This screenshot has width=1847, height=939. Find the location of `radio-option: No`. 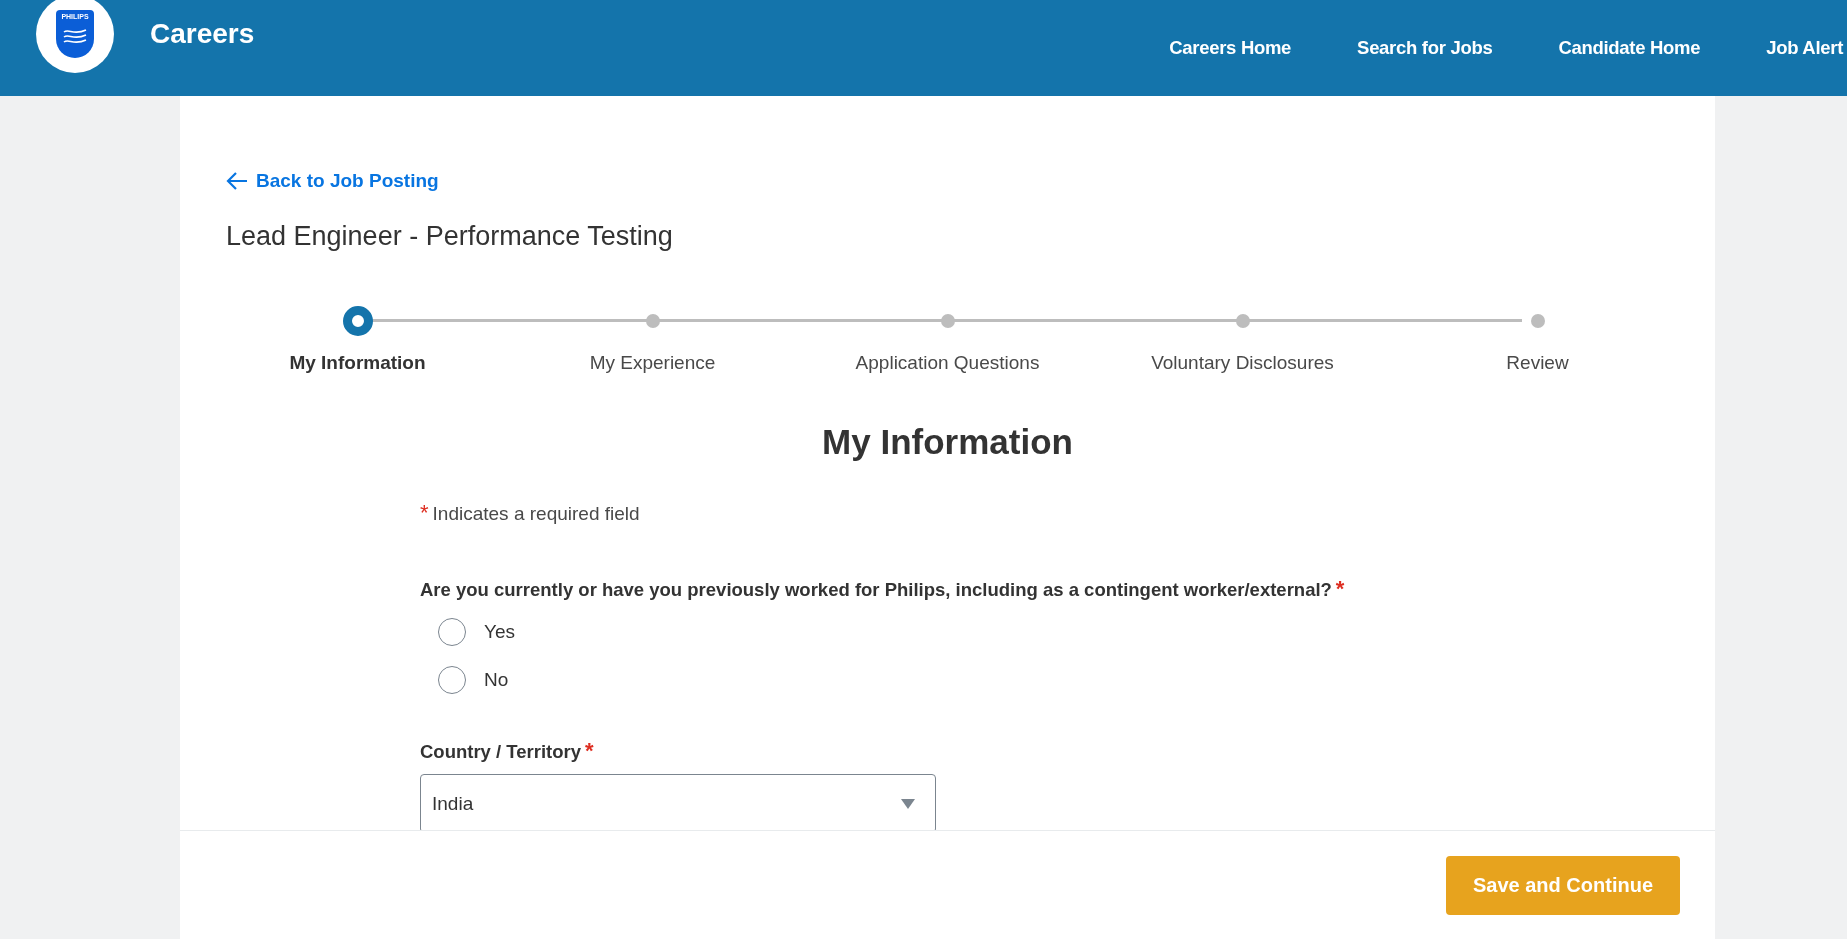

radio-option: No is located at coordinates (1053, 680).